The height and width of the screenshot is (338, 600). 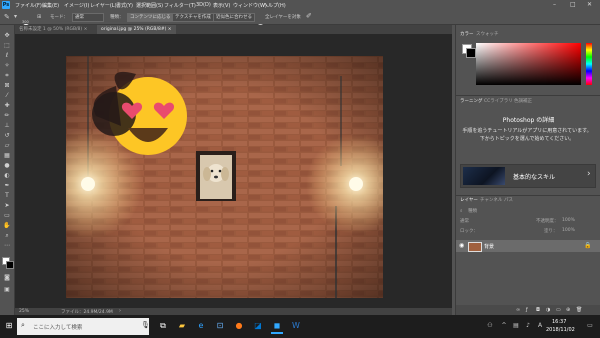 What do you see at coordinates (7, 186) in the screenshot?
I see `pen-tool-icon: ✒` at bounding box center [7, 186].